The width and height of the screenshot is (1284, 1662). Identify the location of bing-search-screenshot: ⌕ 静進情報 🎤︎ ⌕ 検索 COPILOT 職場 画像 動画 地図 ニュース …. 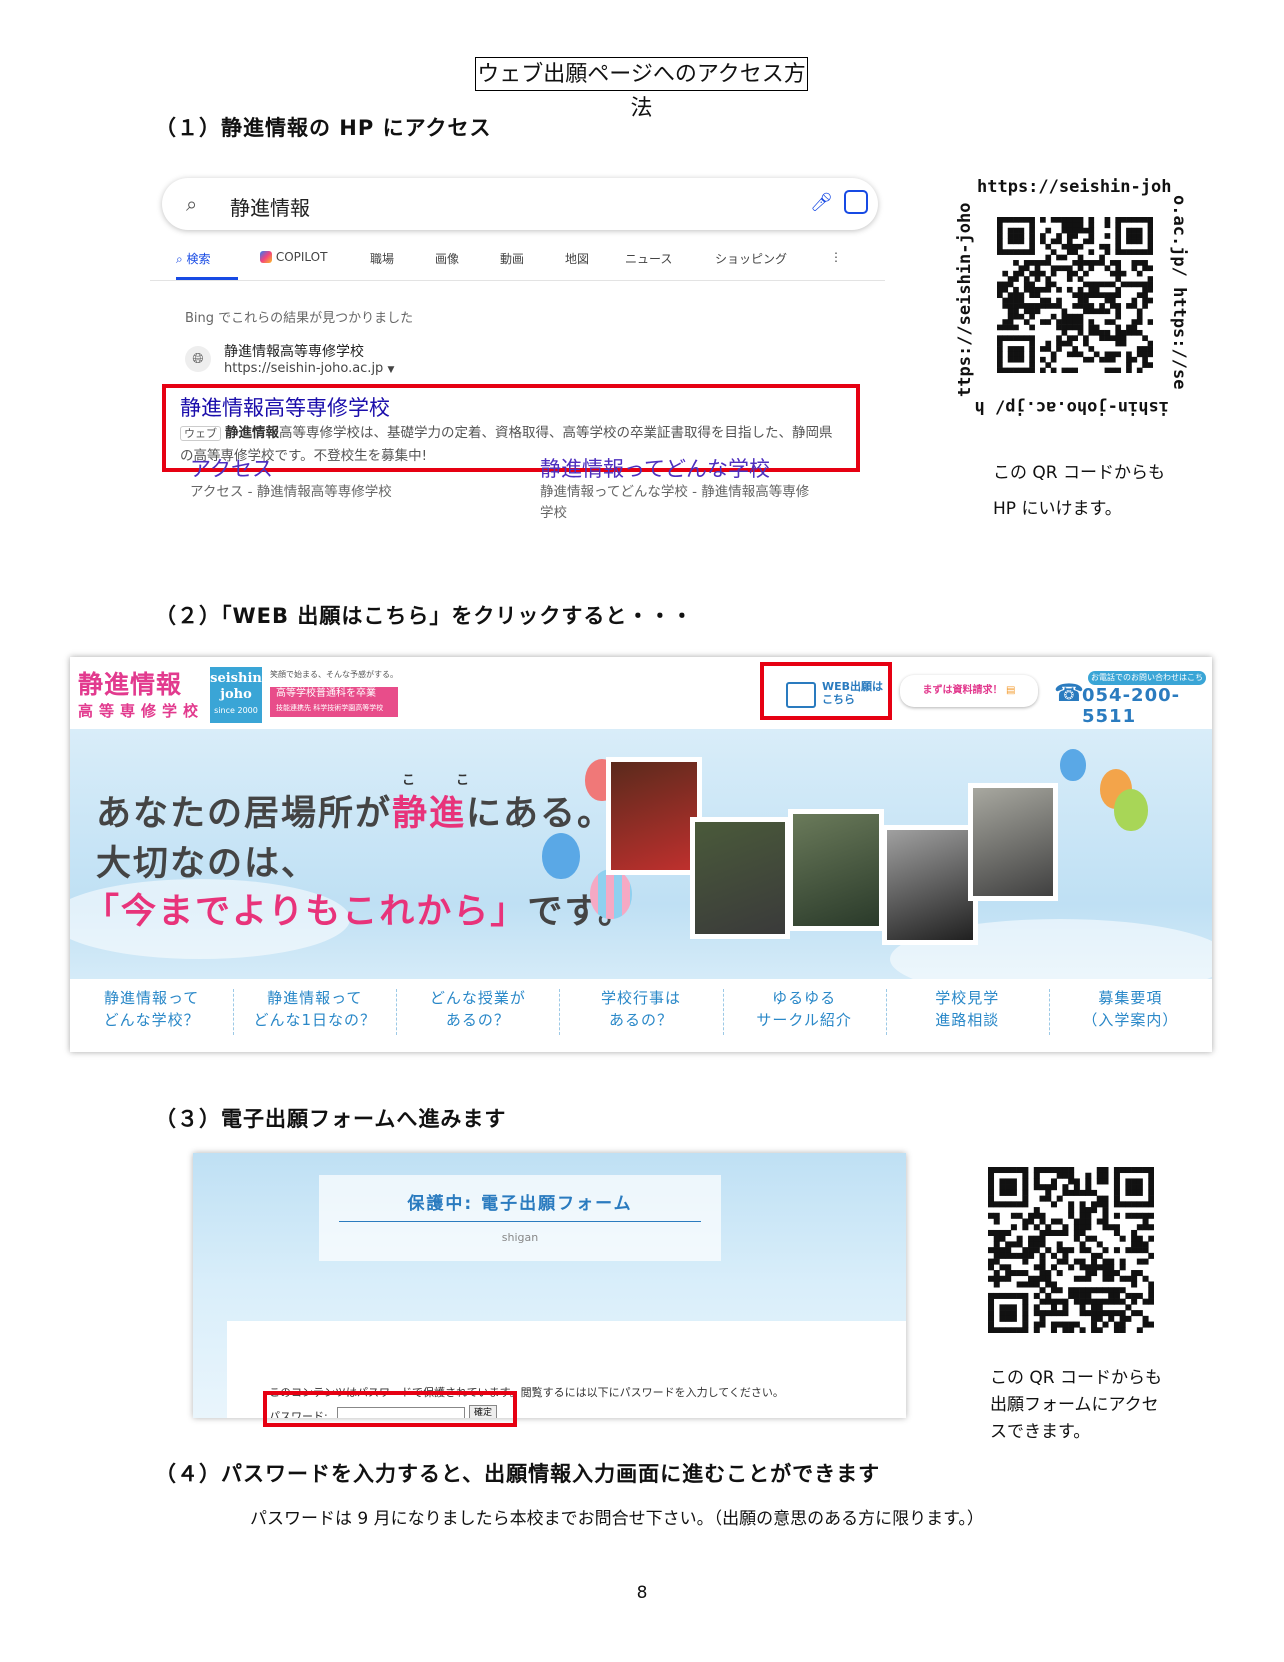
(517, 360).